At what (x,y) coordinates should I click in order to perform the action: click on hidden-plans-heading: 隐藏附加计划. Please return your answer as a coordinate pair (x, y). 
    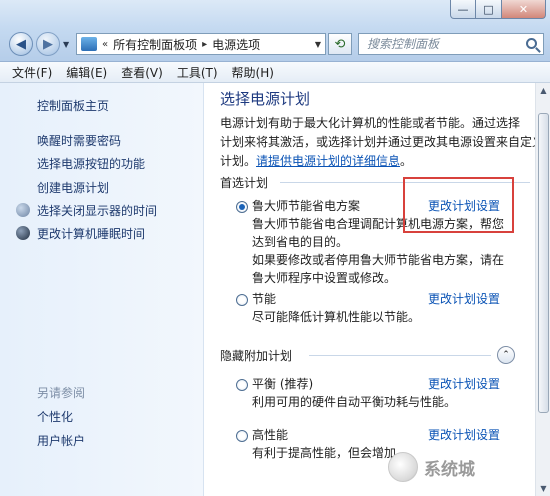
    Looking at the image, I should click on (256, 356).